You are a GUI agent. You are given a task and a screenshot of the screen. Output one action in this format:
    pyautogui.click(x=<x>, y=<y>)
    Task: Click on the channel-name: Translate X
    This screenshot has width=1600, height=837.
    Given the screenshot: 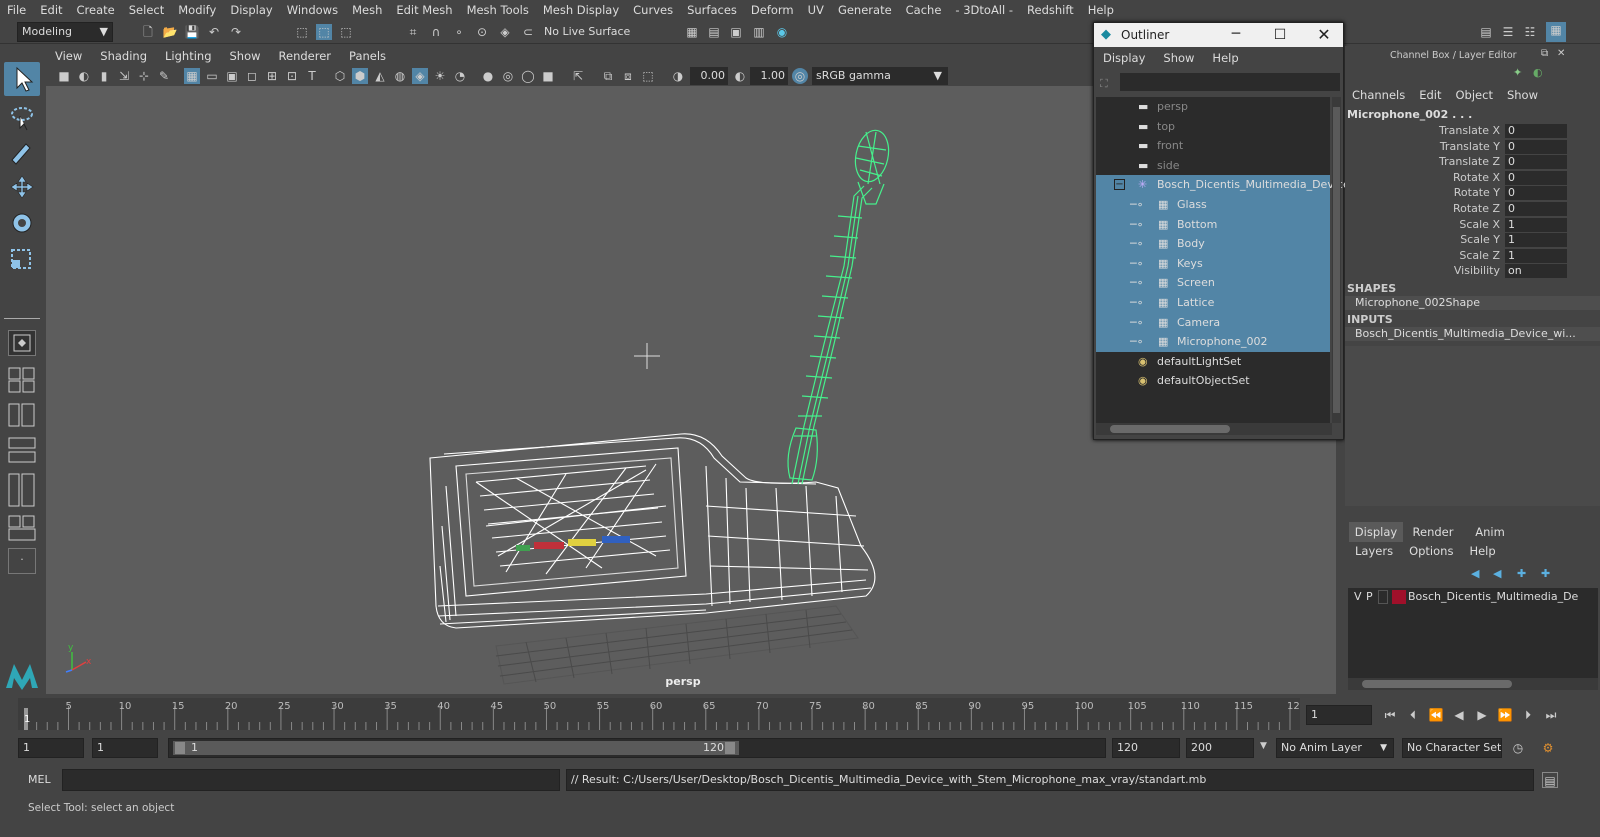 What is the action you would take?
    pyautogui.click(x=1469, y=130)
    